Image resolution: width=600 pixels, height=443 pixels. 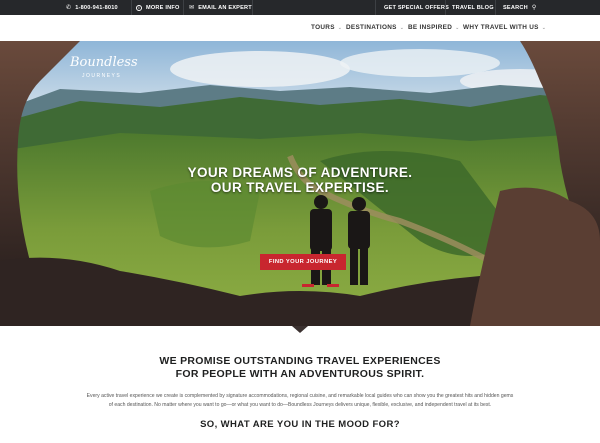 I want to click on more-info-link: i MORE INFO, so click(x=158, y=7).